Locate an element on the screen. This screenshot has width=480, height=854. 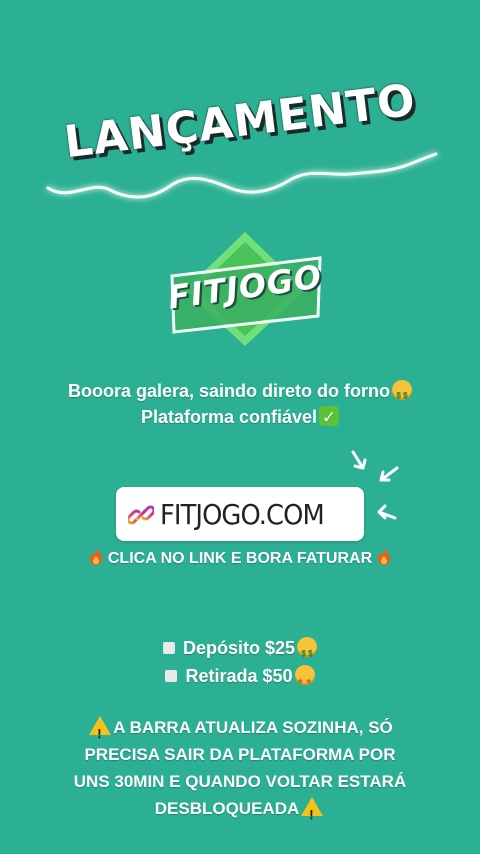
link-label: FITJOGO.COM is located at coordinates (242, 514).